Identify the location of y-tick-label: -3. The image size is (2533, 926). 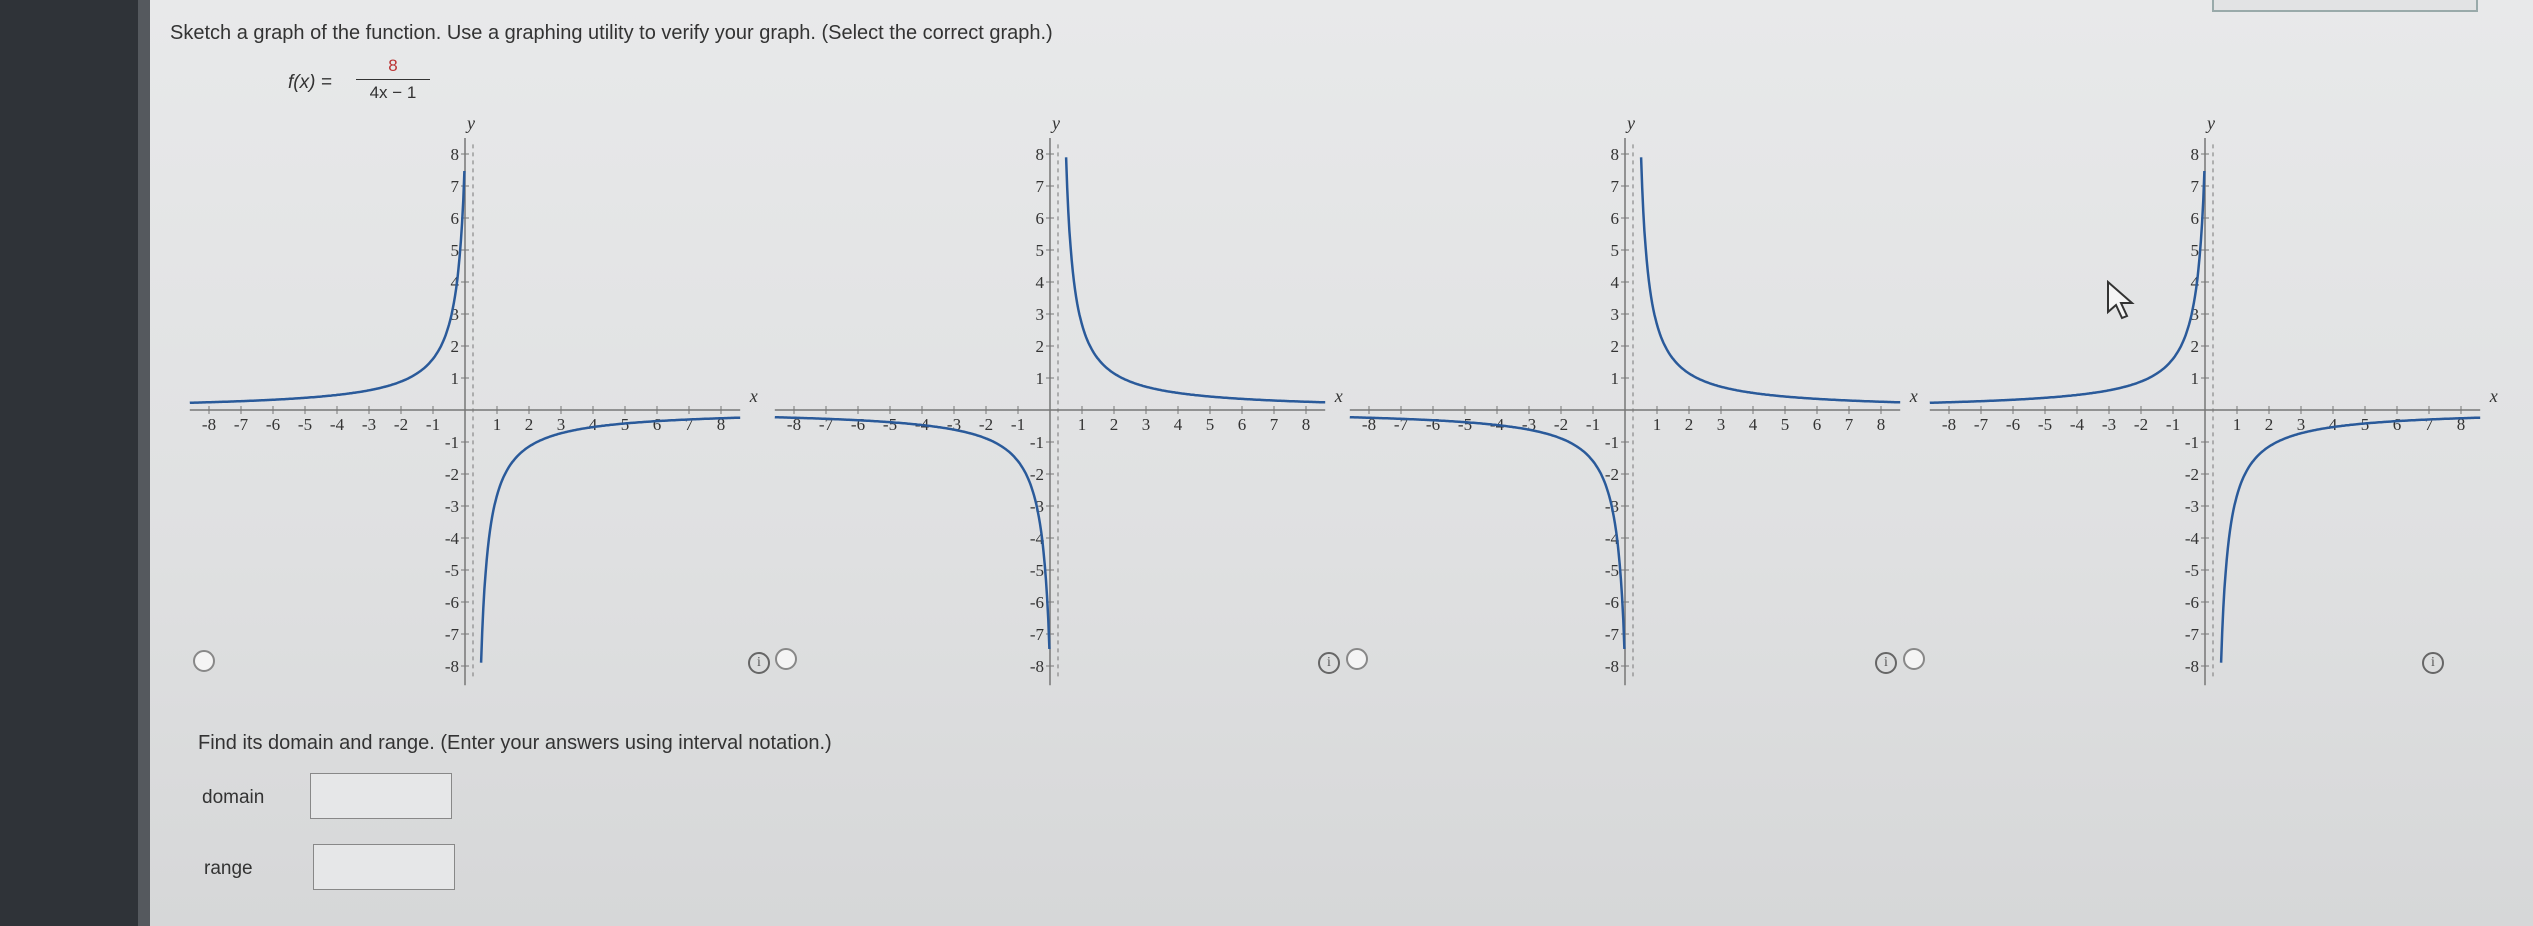
(2192, 506).